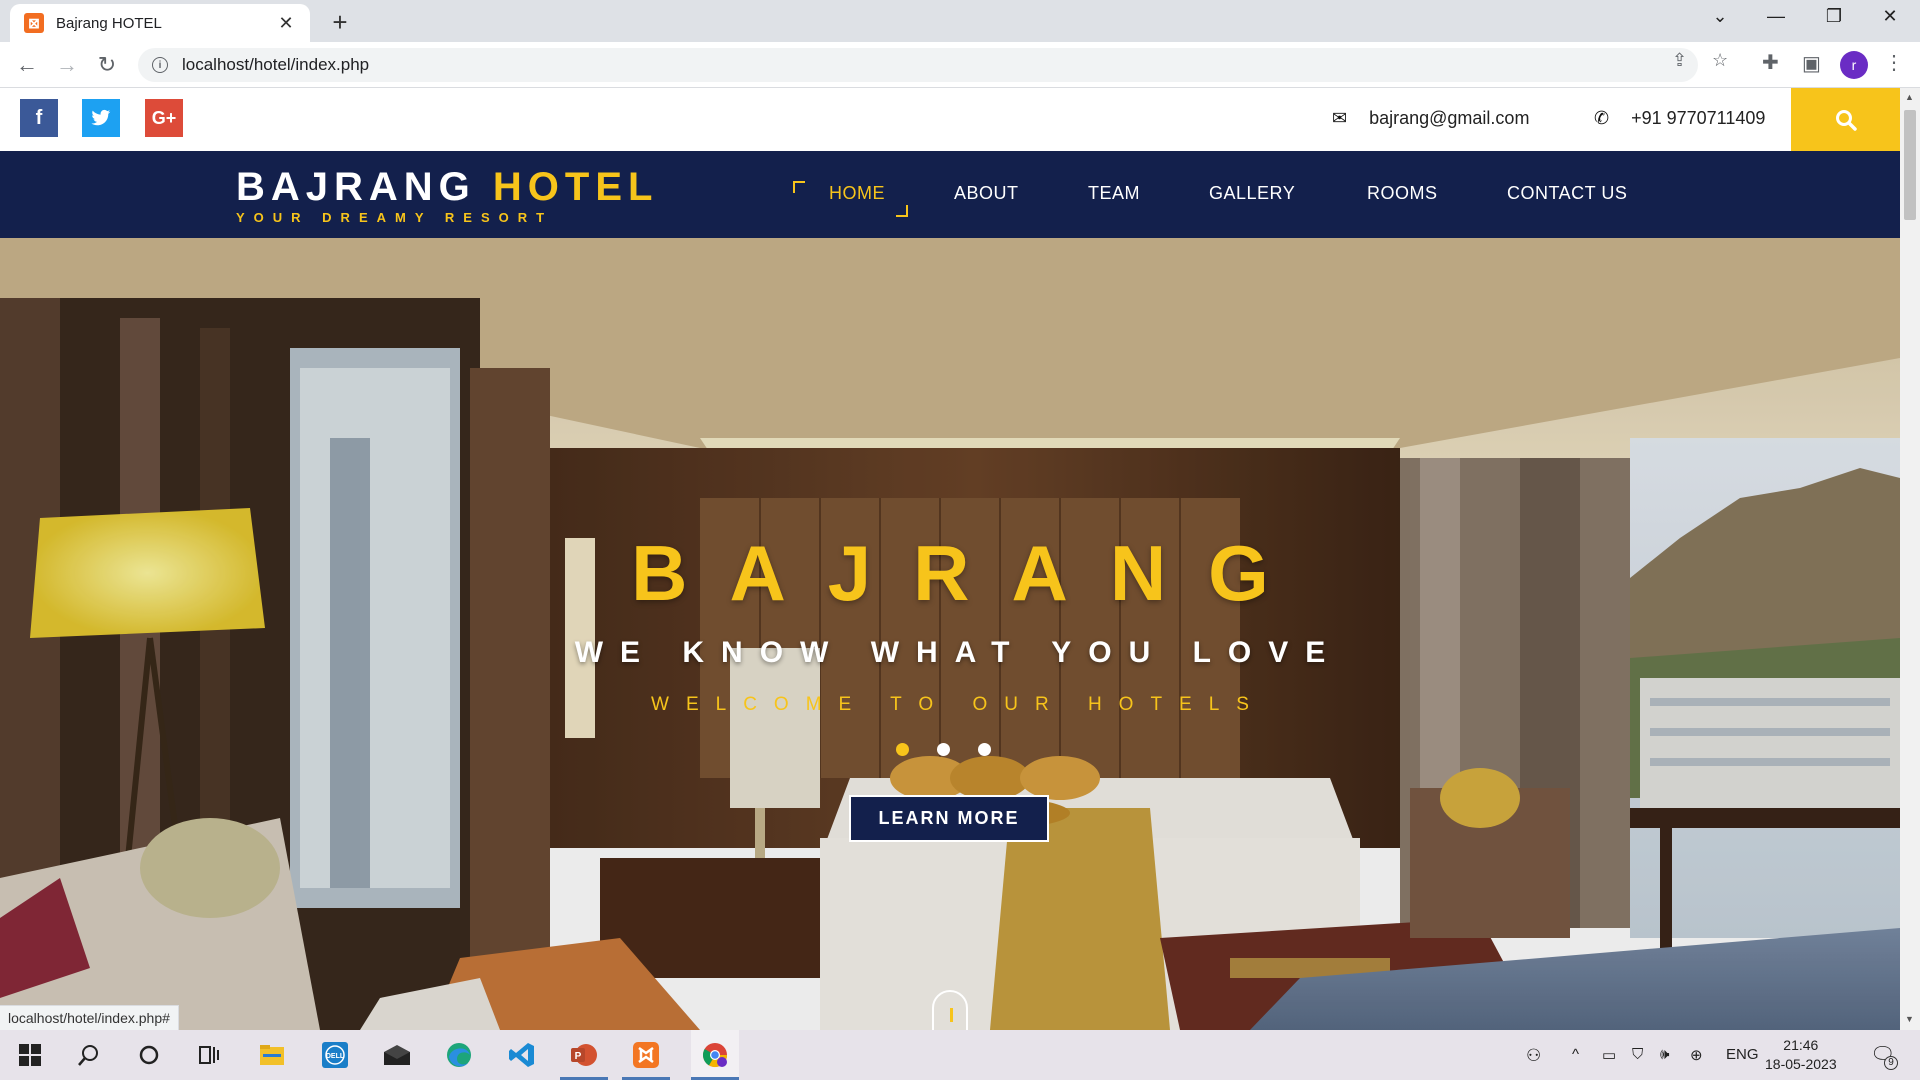 The image size is (1920, 1080). What do you see at coordinates (1114, 193) in the screenshot?
I see `nav-team: TEAM` at bounding box center [1114, 193].